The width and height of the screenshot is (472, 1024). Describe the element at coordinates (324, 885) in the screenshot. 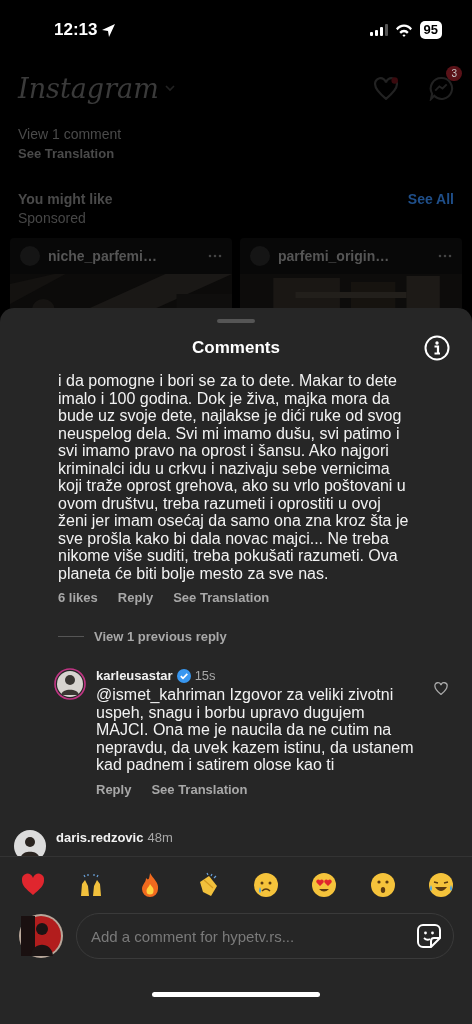

I see `heart-eyes-face-icon` at that location.